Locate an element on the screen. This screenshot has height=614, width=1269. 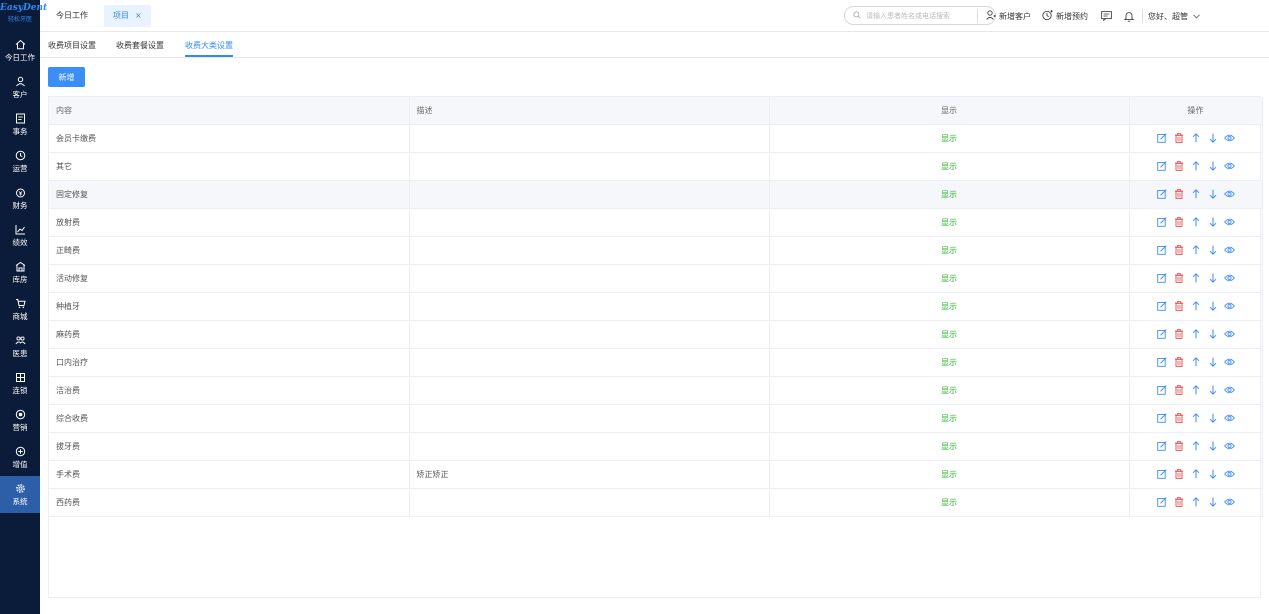
sidebar-item: 运营 is located at coordinates (20, 161).